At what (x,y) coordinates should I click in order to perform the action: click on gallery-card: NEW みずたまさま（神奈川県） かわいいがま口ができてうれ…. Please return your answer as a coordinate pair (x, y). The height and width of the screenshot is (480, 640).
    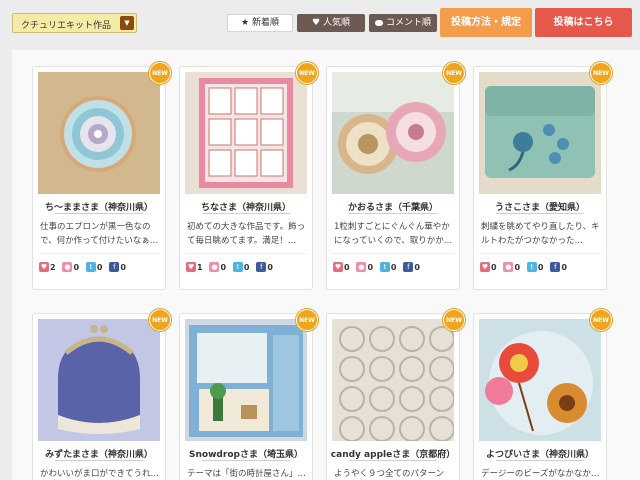
    Looking at the image, I should click on (101, 394).